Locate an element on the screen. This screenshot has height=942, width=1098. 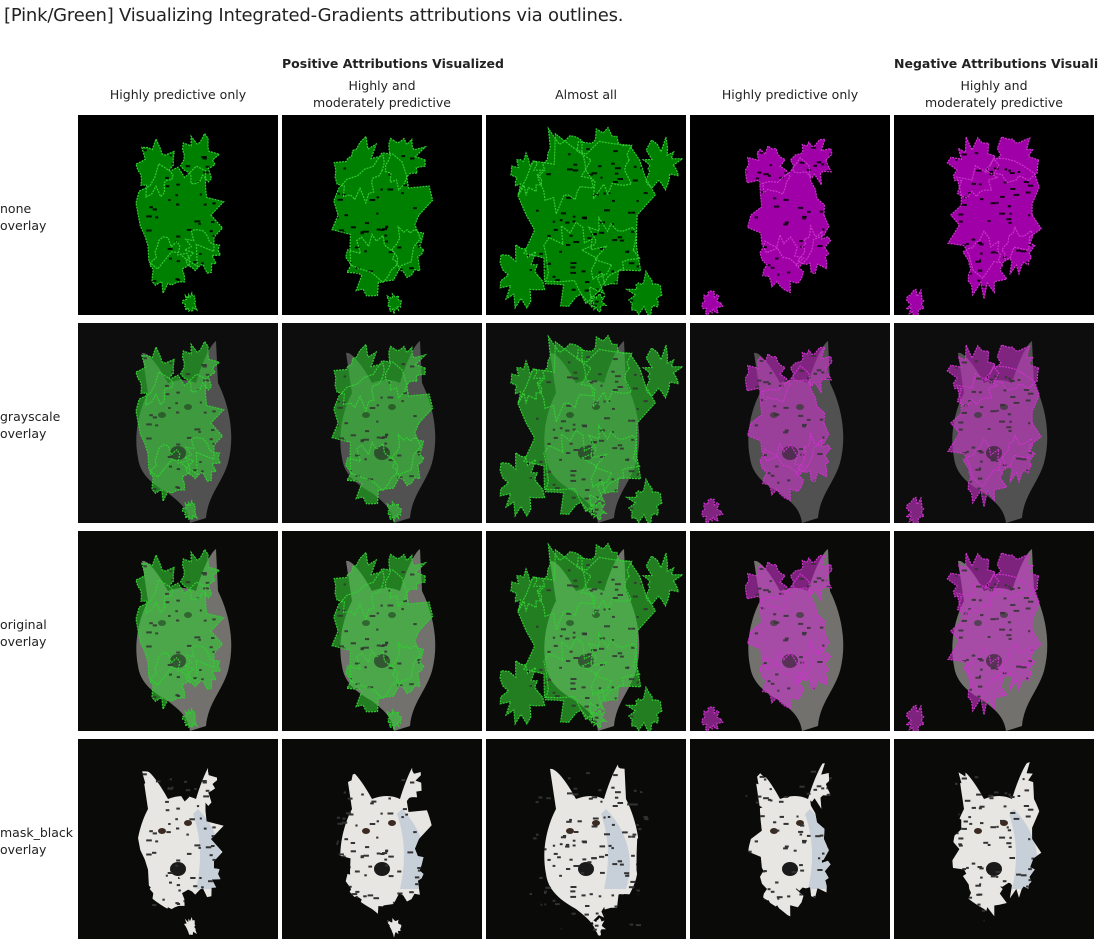
panel-grayscale-negative-moderate is located at coordinates (994, 423).